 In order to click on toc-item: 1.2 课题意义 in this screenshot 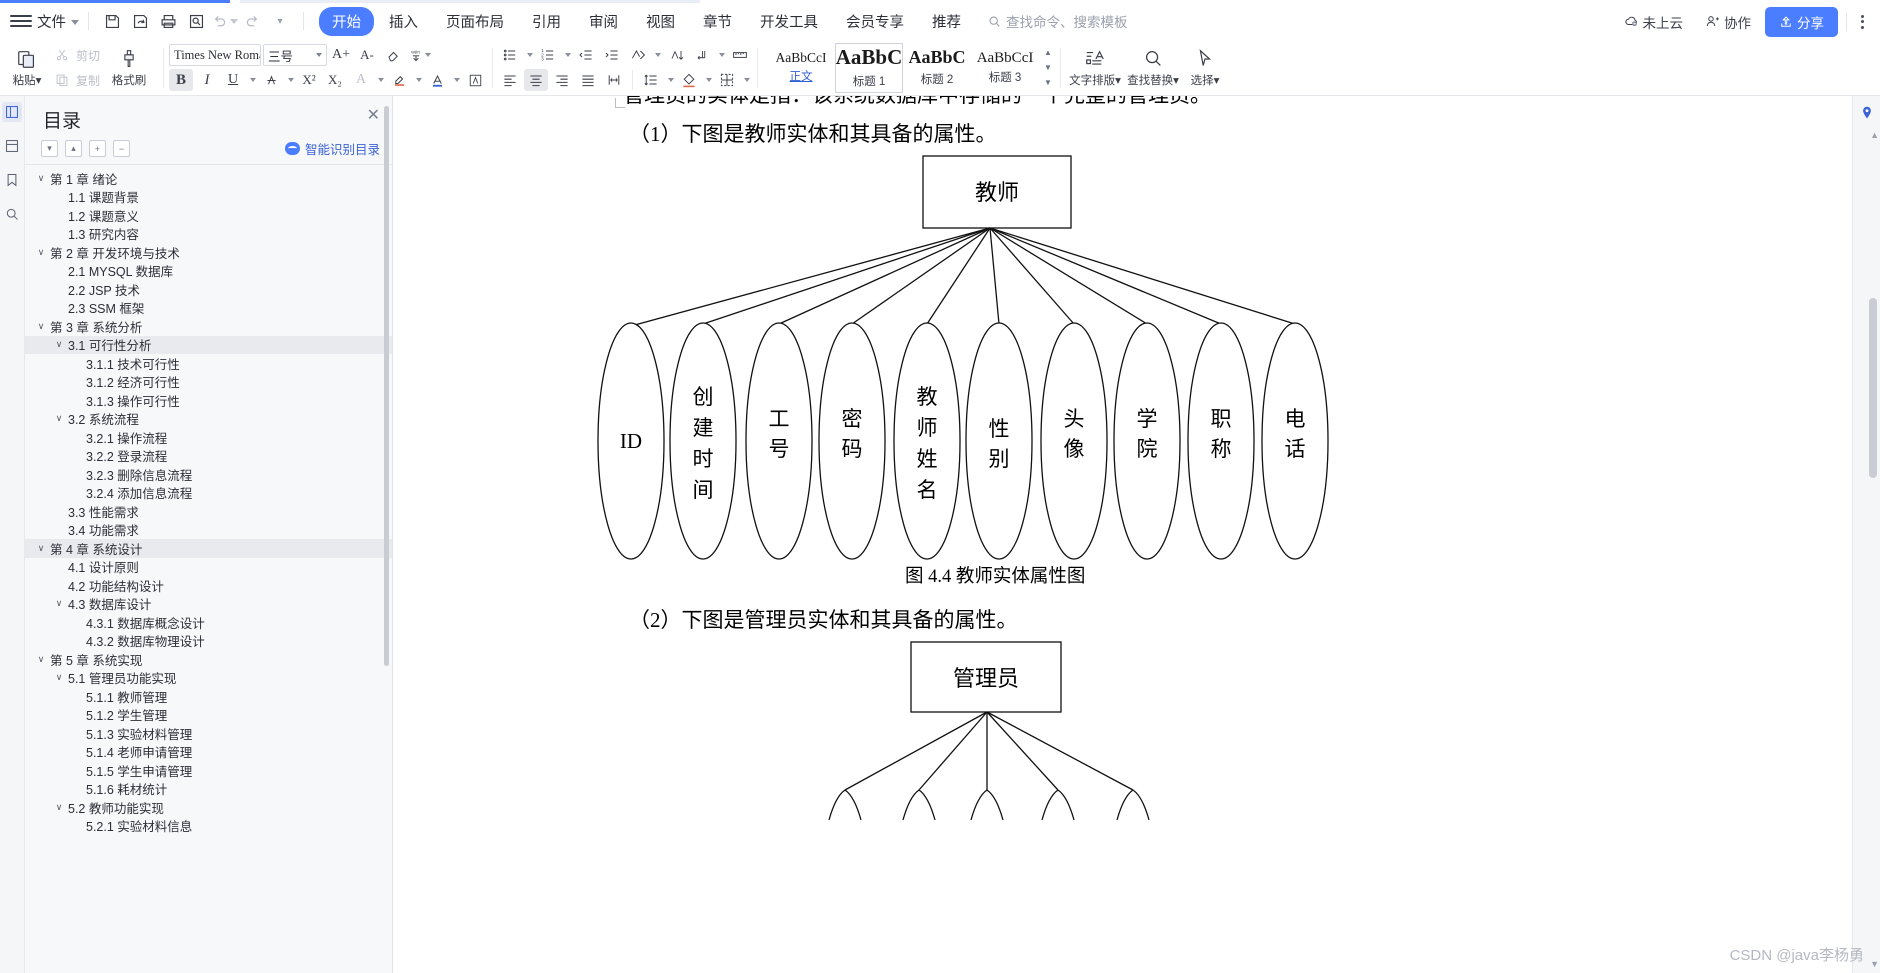, I will do `click(208, 215)`.